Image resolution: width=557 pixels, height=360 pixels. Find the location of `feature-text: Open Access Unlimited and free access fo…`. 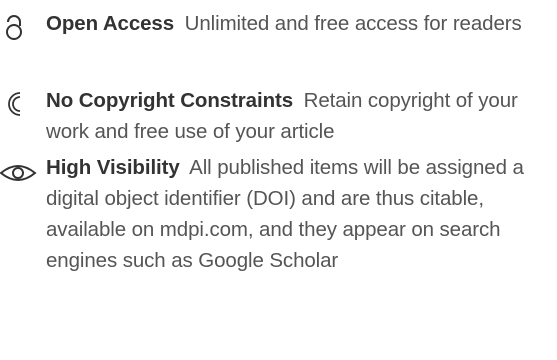

feature-text: Open Access Unlimited and free access fo… is located at coordinates (298, 23).